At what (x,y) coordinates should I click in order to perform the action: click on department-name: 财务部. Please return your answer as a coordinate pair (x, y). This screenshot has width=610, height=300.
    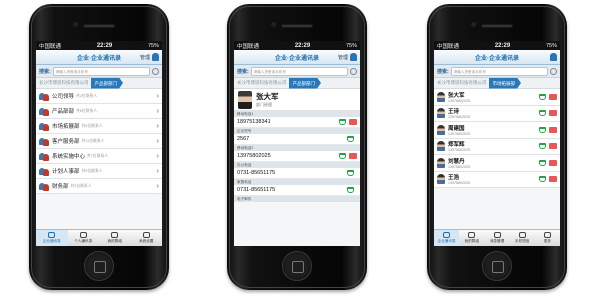
    Looking at the image, I should click on (60, 187).